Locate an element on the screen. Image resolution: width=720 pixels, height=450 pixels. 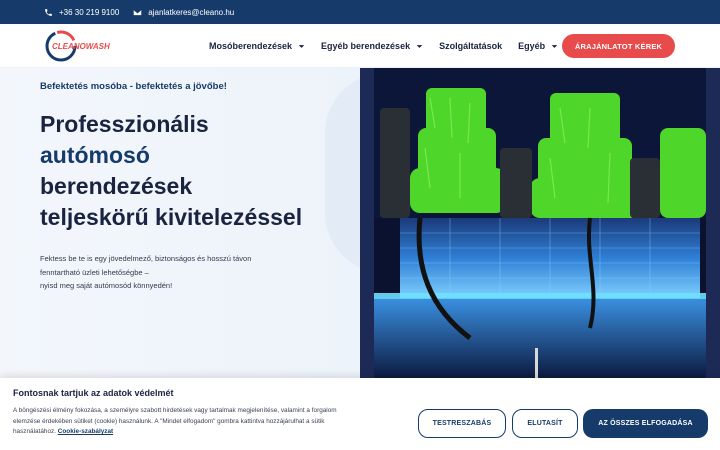
cookie-title: Fontosnak tartjuk az adatok védelmét is located at coordinates (93, 393).